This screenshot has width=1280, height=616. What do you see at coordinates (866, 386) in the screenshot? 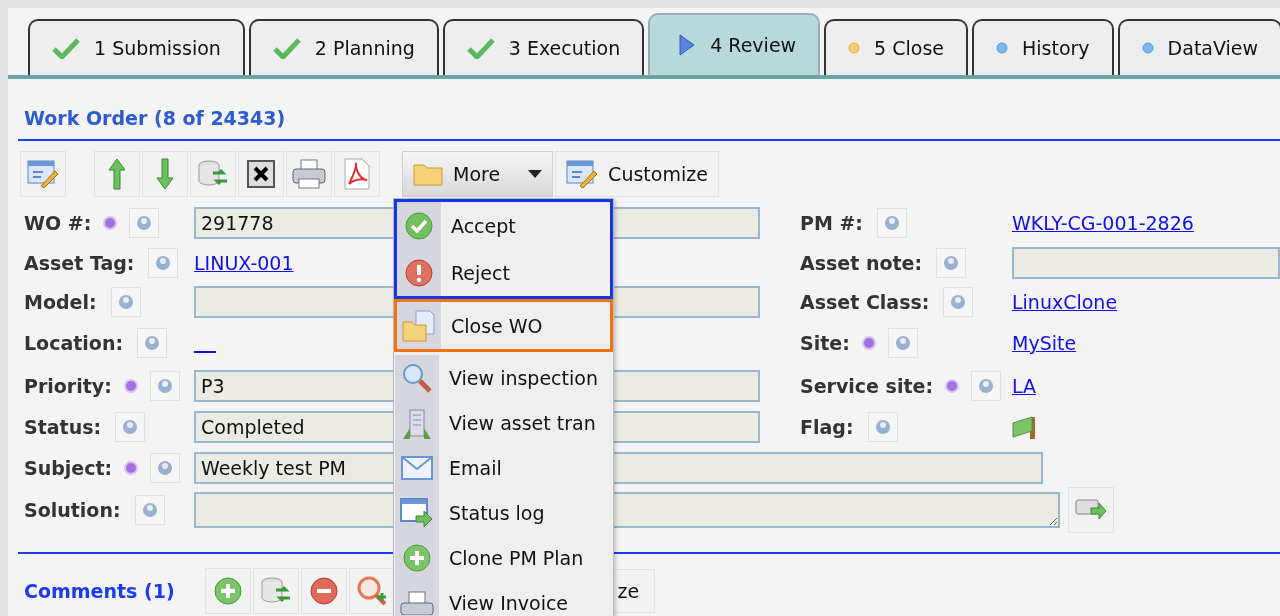
I see `field-label: Service site:` at bounding box center [866, 386].